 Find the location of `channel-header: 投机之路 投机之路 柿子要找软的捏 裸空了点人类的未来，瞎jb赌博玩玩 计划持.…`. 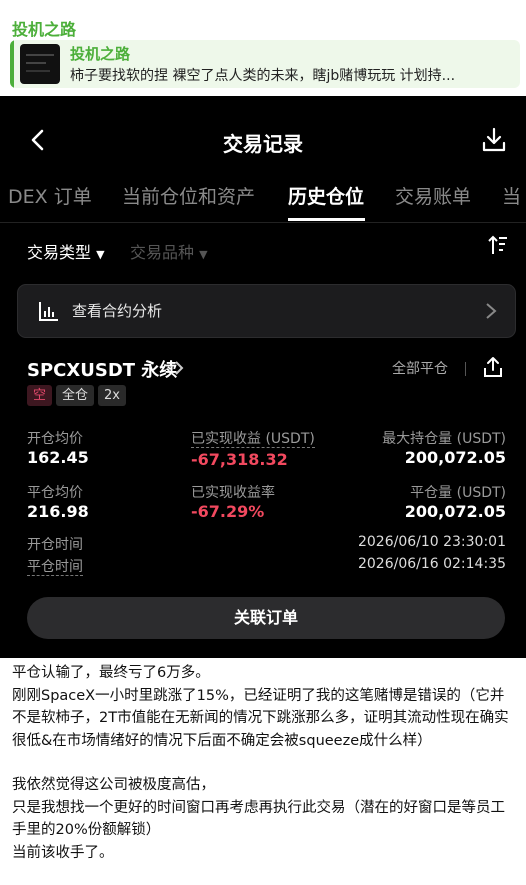

channel-header: 投机之路 投机之路 柿子要找软的捏 裸空了点人类的未来，瞎jb赌博玩玩 计划持.… is located at coordinates (263, 48).